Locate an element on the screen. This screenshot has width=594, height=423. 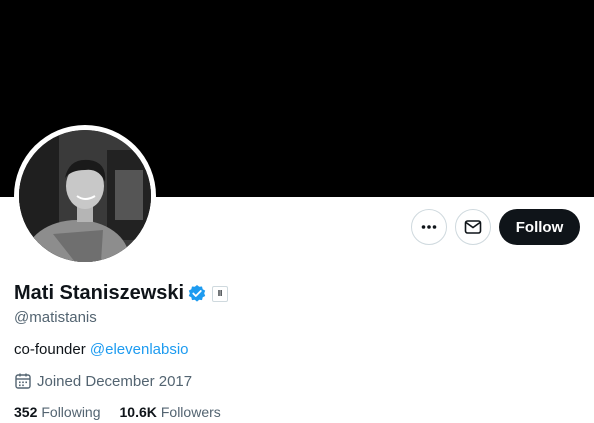
following-count: 352 is located at coordinates (26, 412).